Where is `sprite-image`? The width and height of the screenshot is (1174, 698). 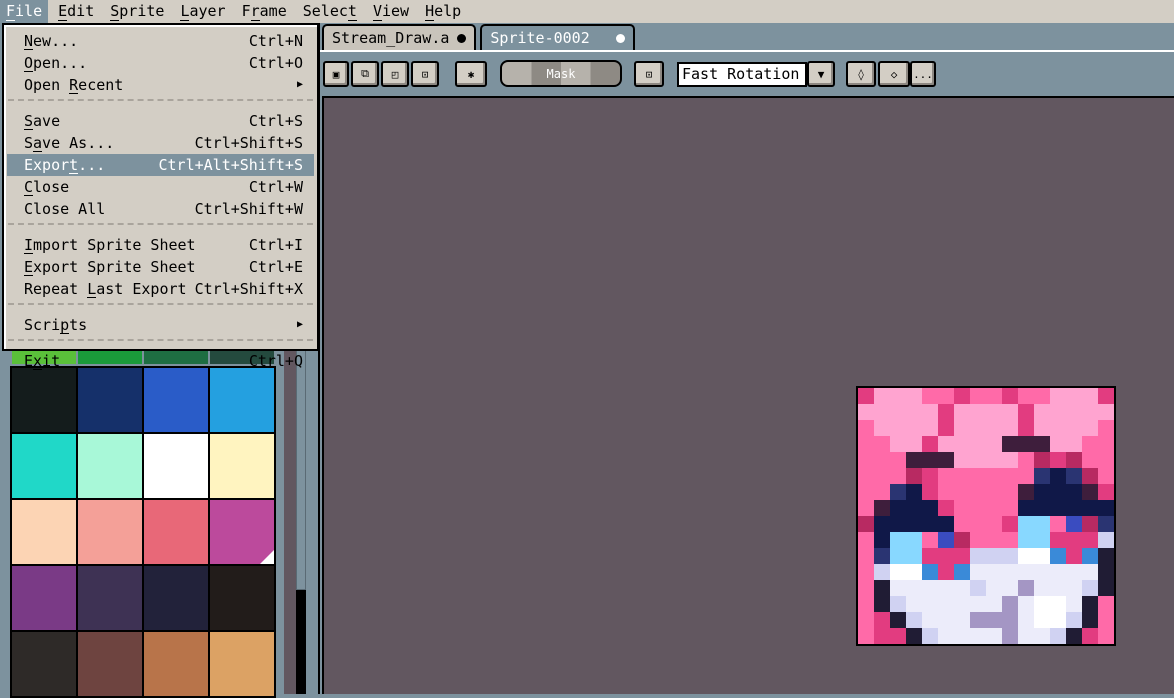 sprite-image is located at coordinates (986, 516).